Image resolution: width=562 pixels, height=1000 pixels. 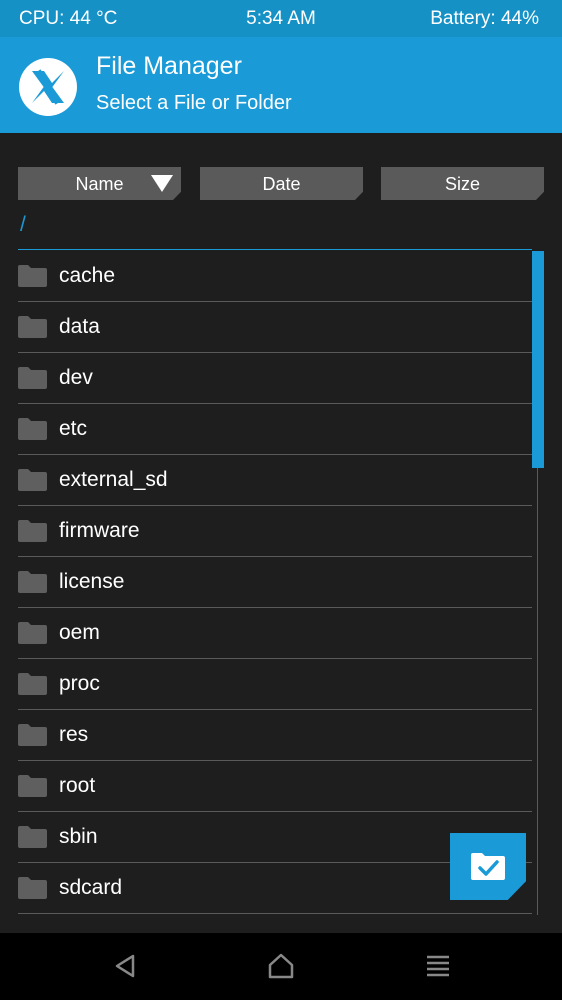 What do you see at coordinates (438, 966) in the screenshot?
I see `menu-icon` at bounding box center [438, 966].